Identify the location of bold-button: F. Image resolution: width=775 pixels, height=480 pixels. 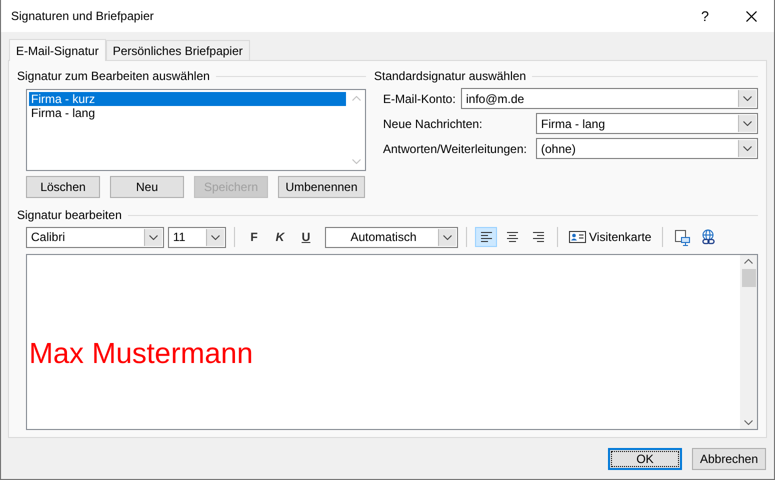
(254, 237).